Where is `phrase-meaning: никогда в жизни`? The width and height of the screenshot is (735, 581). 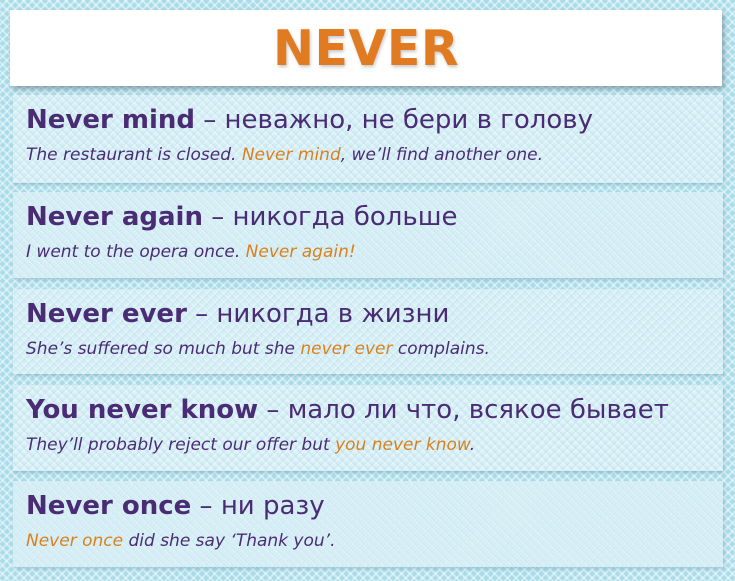 phrase-meaning: никогда в жизни is located at coordinates (333, 314).